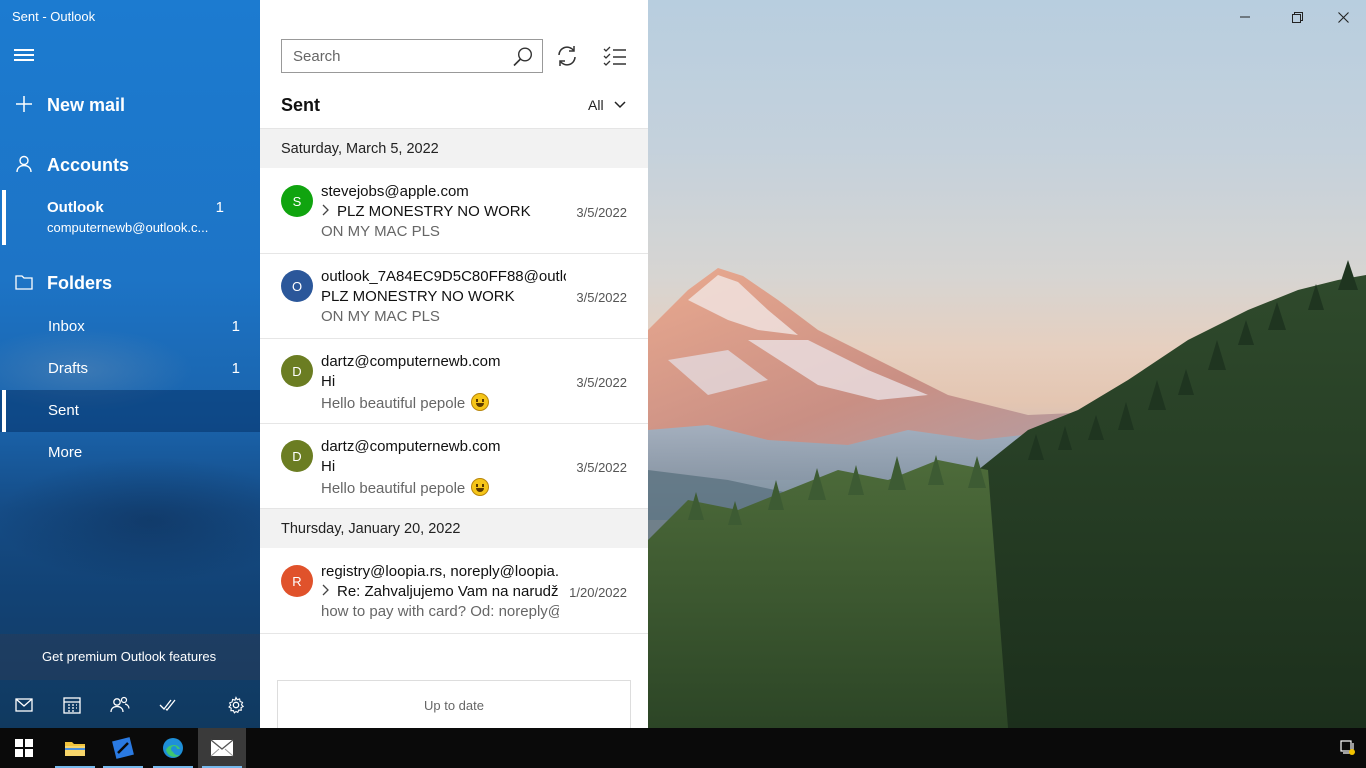 The height and width of the screenshot is (768, 1366). Describe the element at coordinates (24, 55) in the screenshot. I see `hamburger-menu-icon` at that location.